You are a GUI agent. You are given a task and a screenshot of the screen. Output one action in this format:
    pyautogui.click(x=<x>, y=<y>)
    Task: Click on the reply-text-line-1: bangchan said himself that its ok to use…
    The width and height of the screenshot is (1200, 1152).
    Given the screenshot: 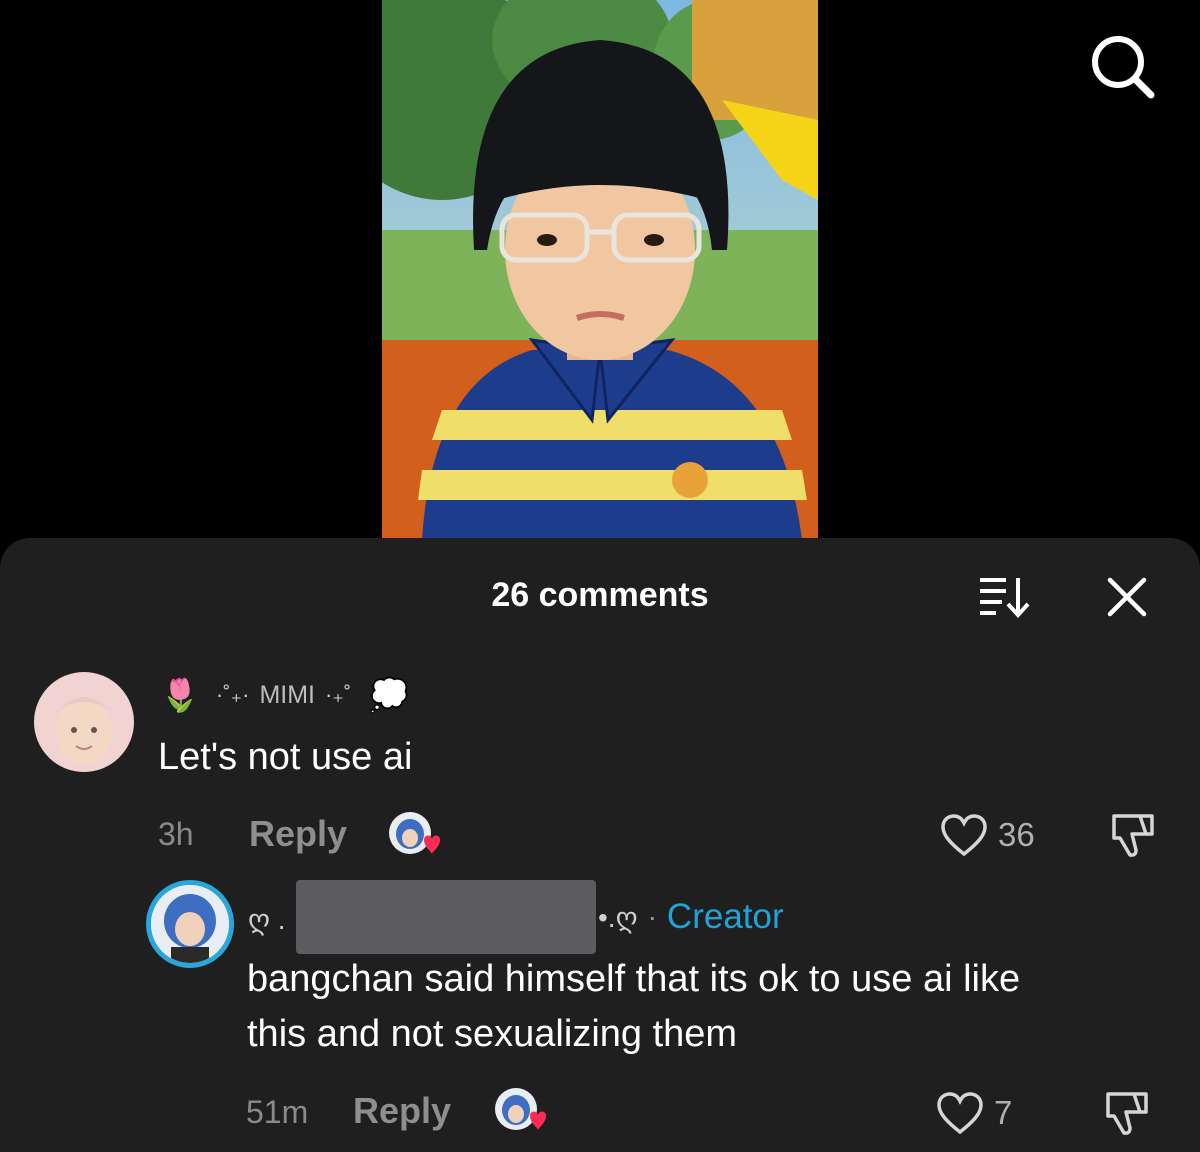 What is the action you would take?
    pyautogui.click(x=634, y=979)
    